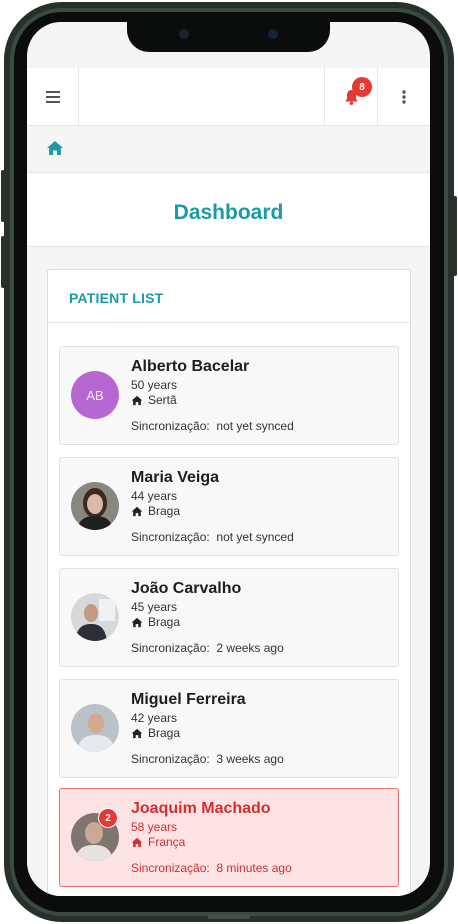  I want to click on notification-count-badge: 8, so click(362, 87).